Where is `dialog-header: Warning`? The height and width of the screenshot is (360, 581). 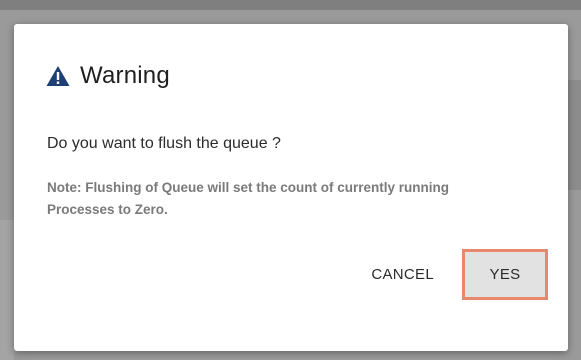 dialog-header: Warning is located at coordinates (108, 76).